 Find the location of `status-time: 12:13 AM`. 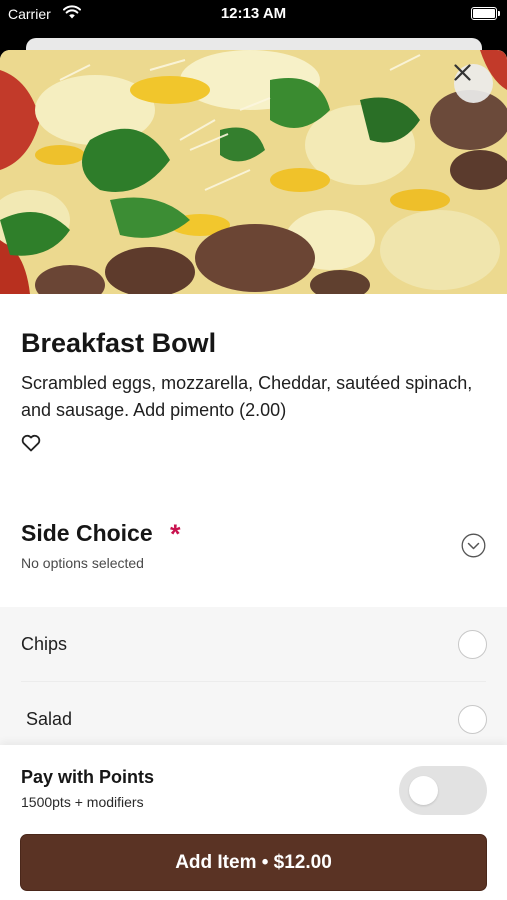

status-time: 12:13 AM is located at coordinates (253, 13).